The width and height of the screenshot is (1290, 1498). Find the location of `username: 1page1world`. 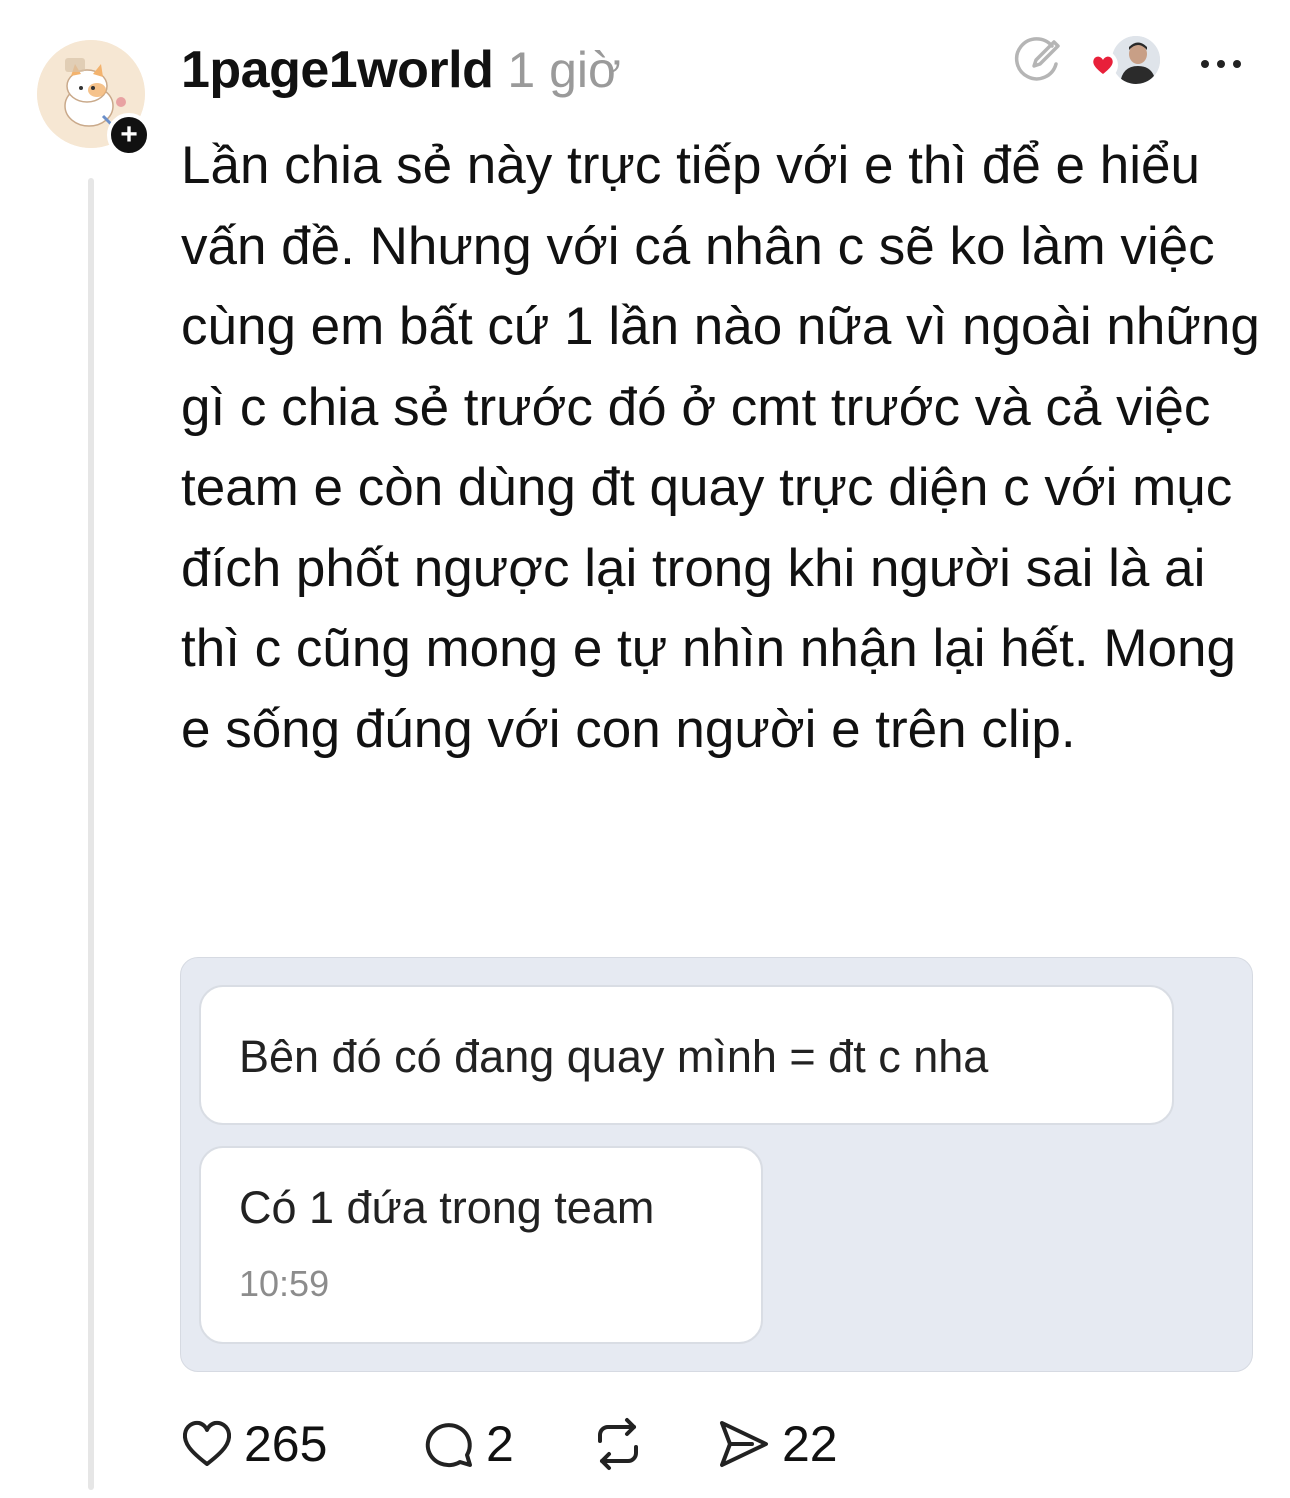

username: 1page1world is located at coordinates (337, 70).